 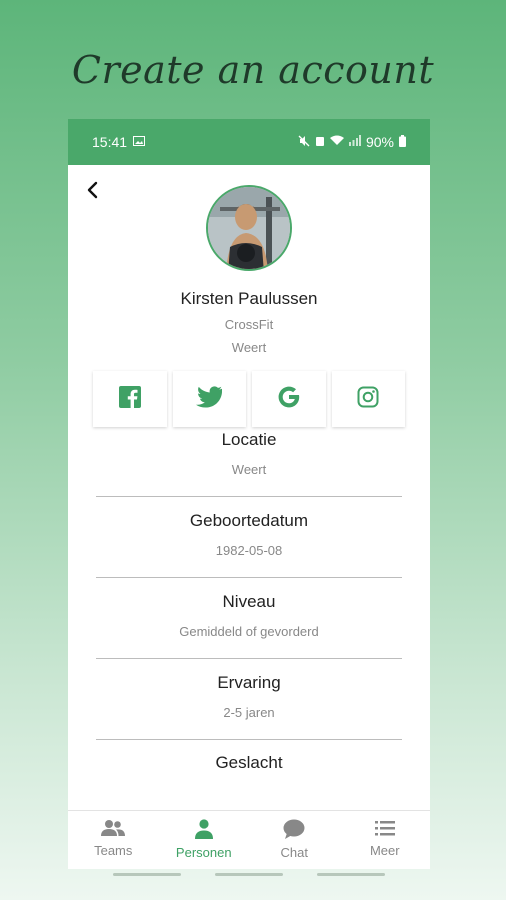 What do you see at coordinates (249, 347) in the screenshot?
I see `profile-city: Weert` at bounding box center [249, 347].